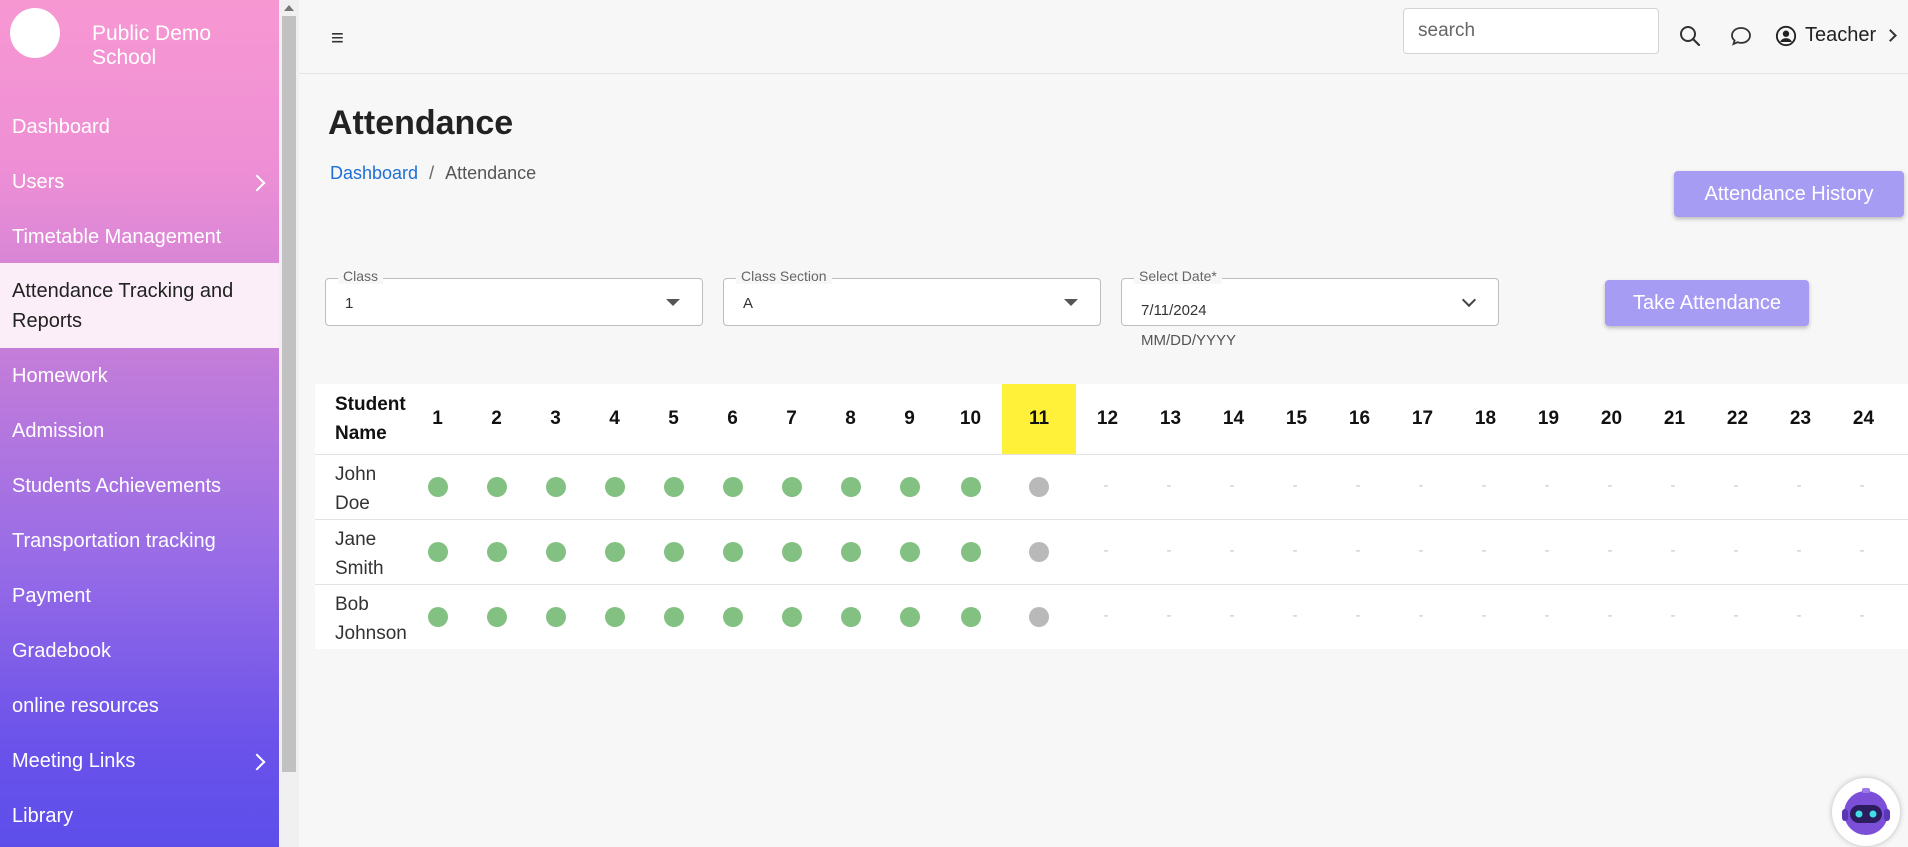 The height and width of the screenshot is (847, 1908). Describe the element at coordinates (139, 431) in the screenshot. I see `sidebar-item-admission: Admission` at that location.